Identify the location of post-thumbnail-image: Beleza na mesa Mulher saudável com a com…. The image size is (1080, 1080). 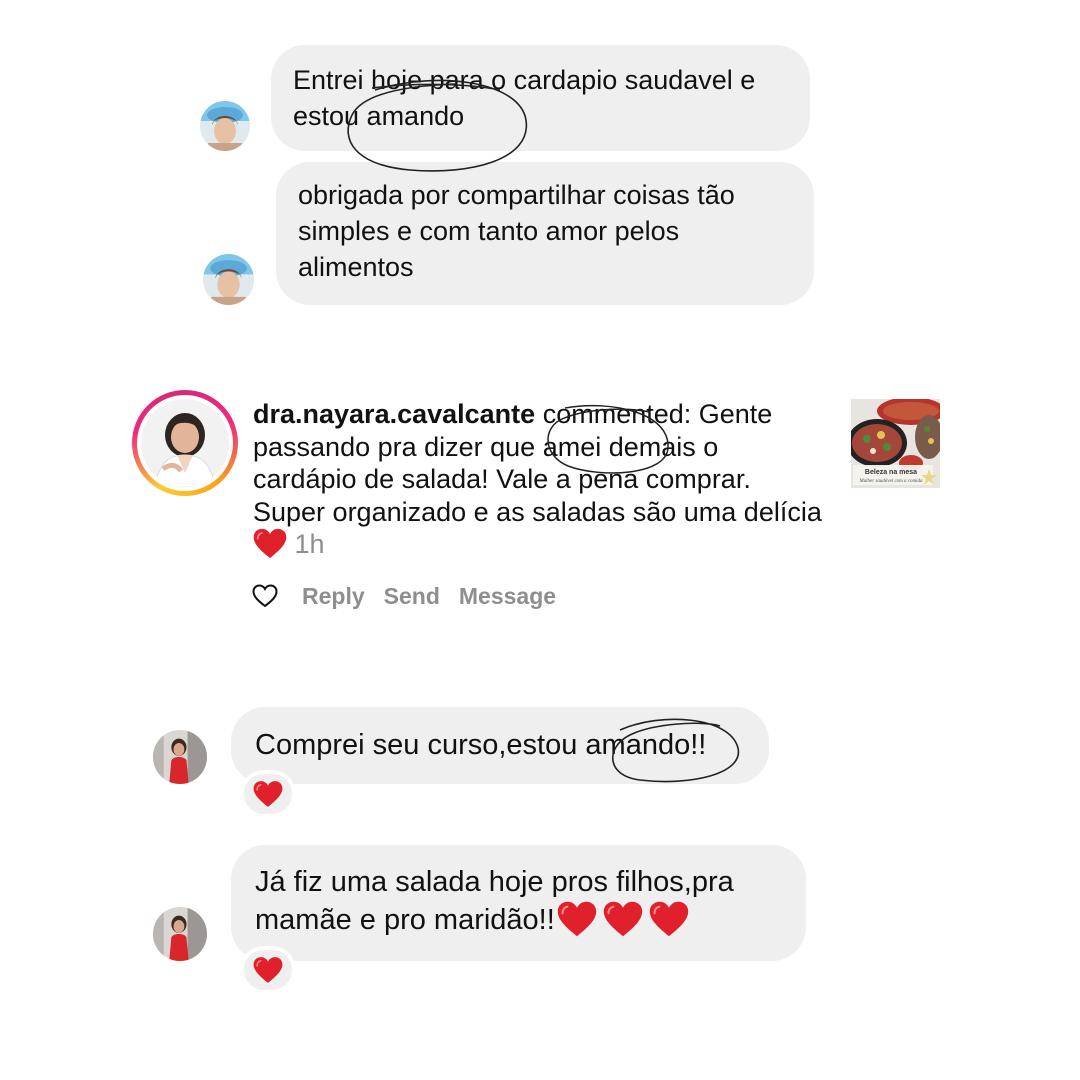
(895, 443).